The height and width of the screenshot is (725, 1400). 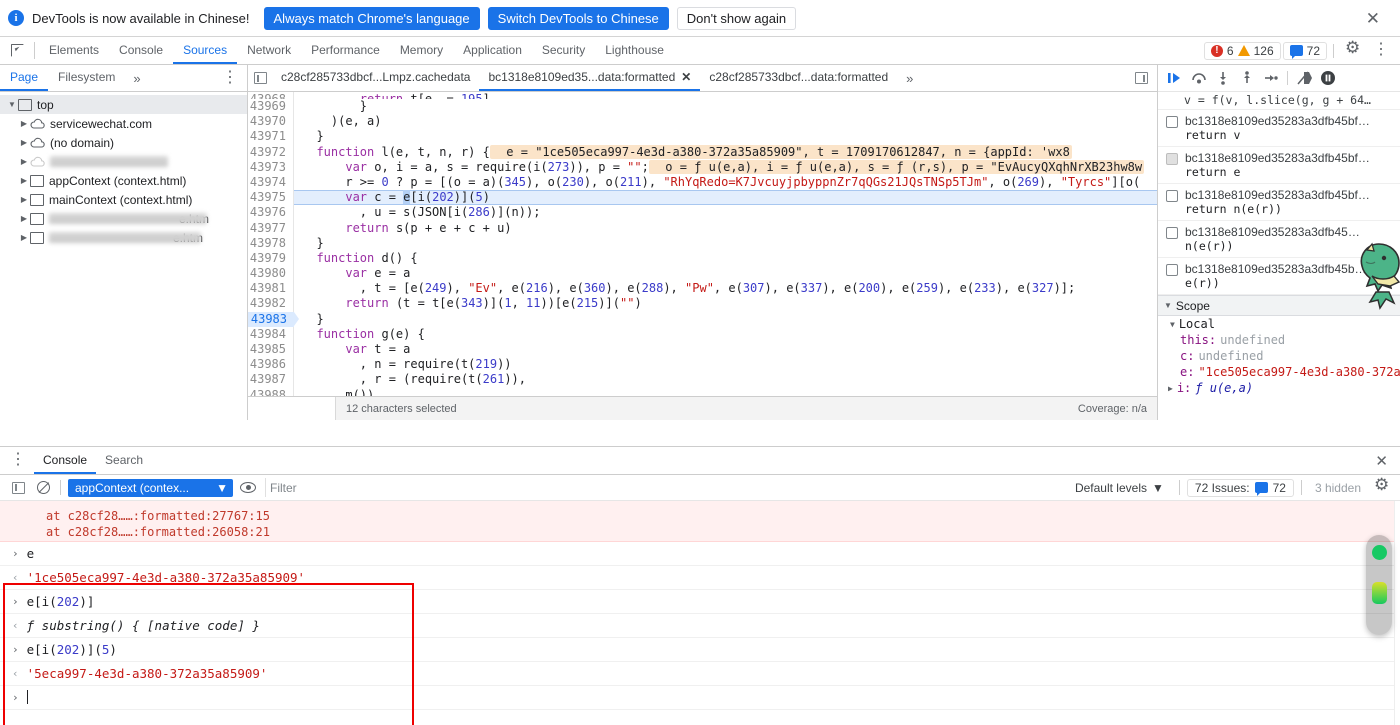 What do you see at coordinates (271, 228) in the screenshot?
I see `line-number: 43977` at bounding box center [271, 228].